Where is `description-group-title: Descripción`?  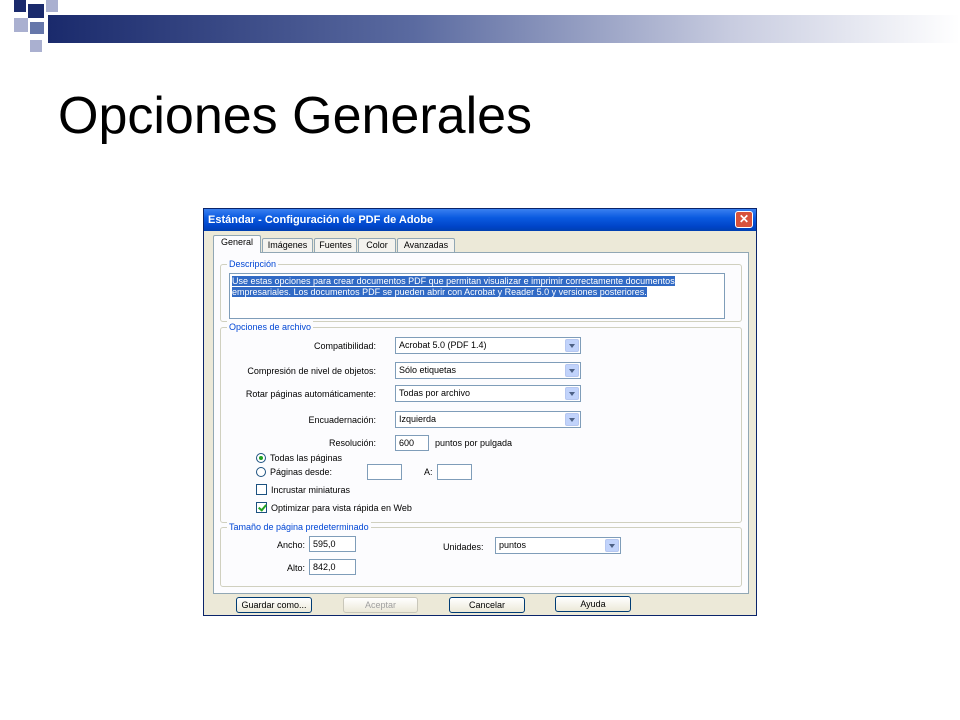
description-group-title: Descripción is located at coordinates (253, 264).